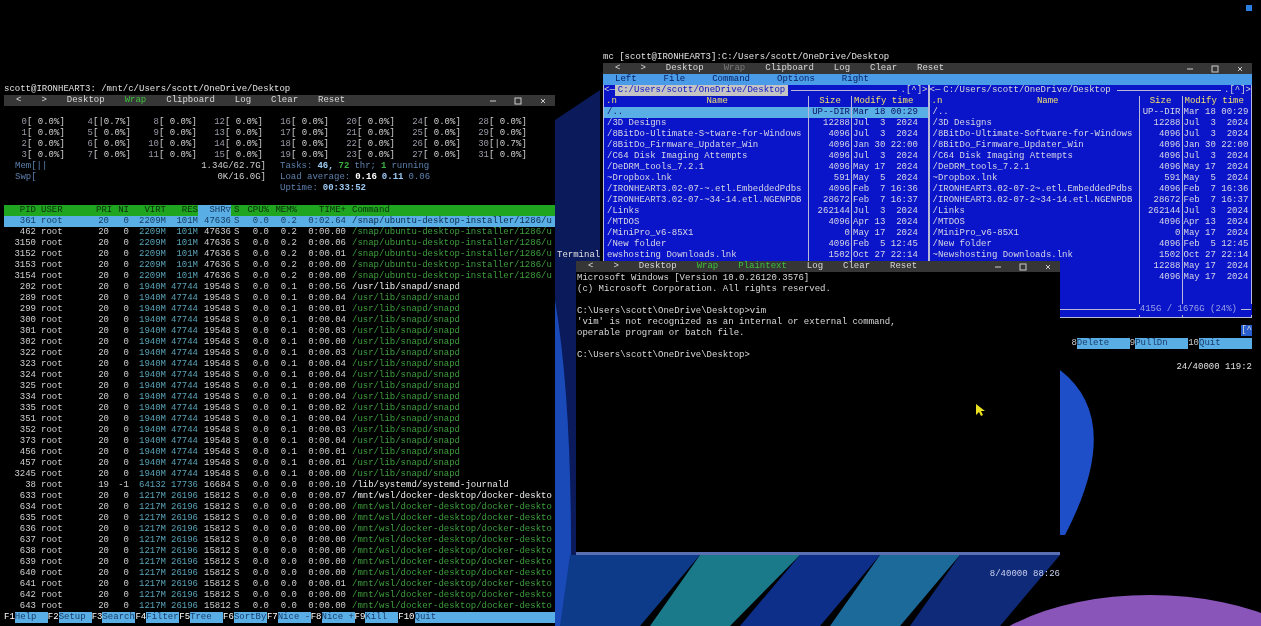 This screenshot has height=626, width=1261. I want to click on file-row: /IRONHEART3.02-07-~34-14.etl.NGENPDB 28672 Feb 7 16:37, so click(766, 200).